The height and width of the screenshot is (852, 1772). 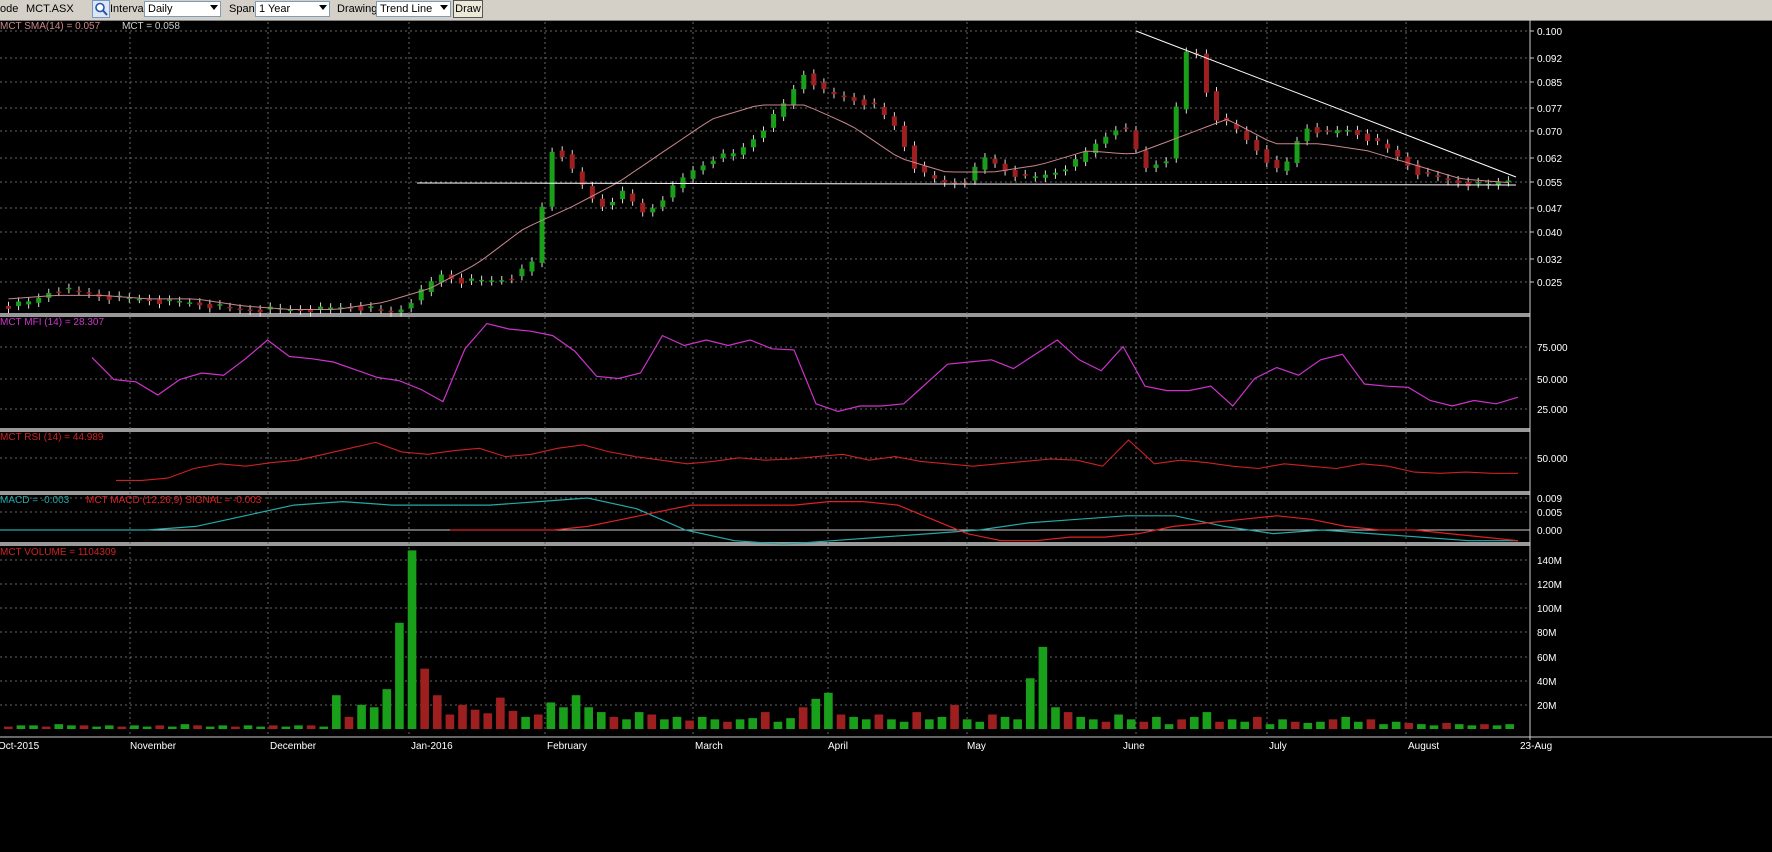 I want to click on month-label: 23-Aug, so click(x=1536, y=746).